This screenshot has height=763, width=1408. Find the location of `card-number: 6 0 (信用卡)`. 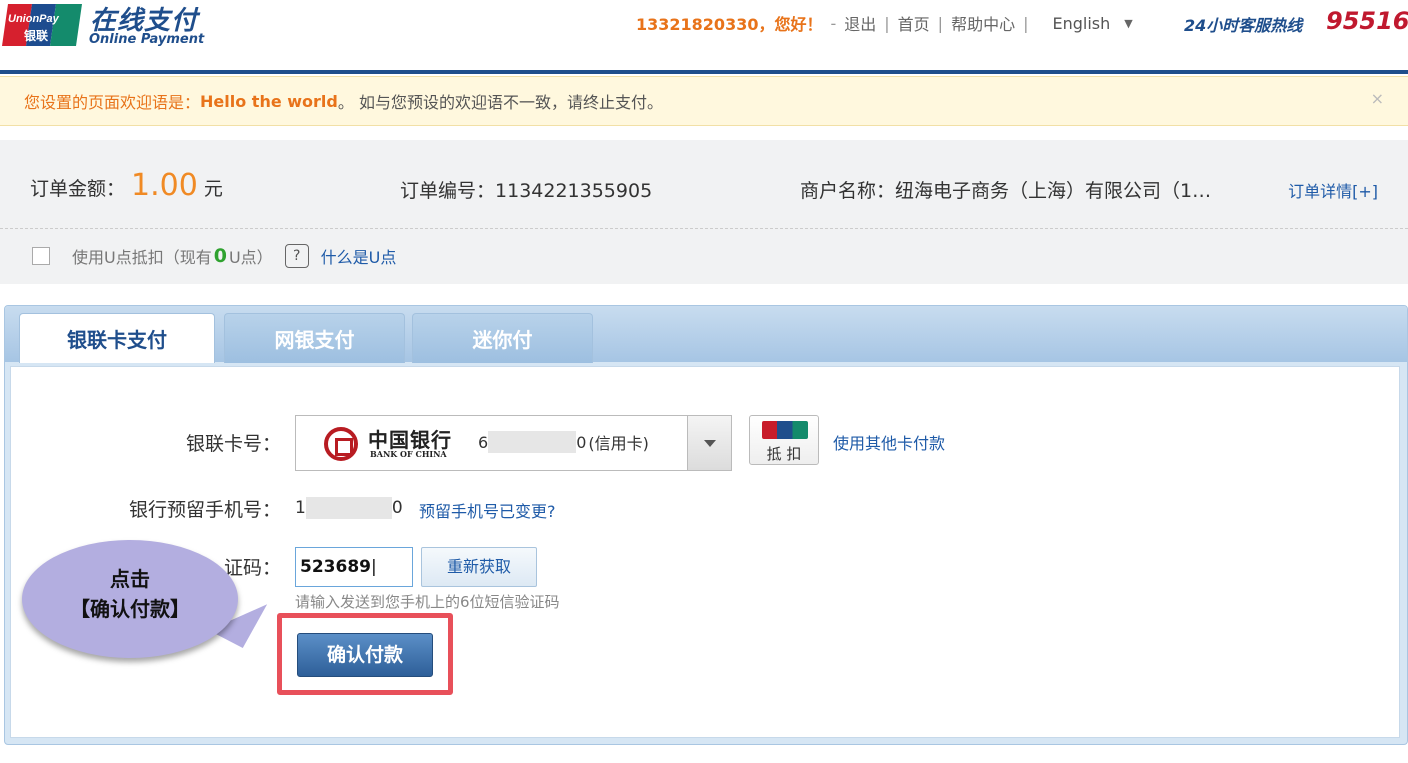

card-number: 6 0 (信用卡) is located at coordinates (563, 442).